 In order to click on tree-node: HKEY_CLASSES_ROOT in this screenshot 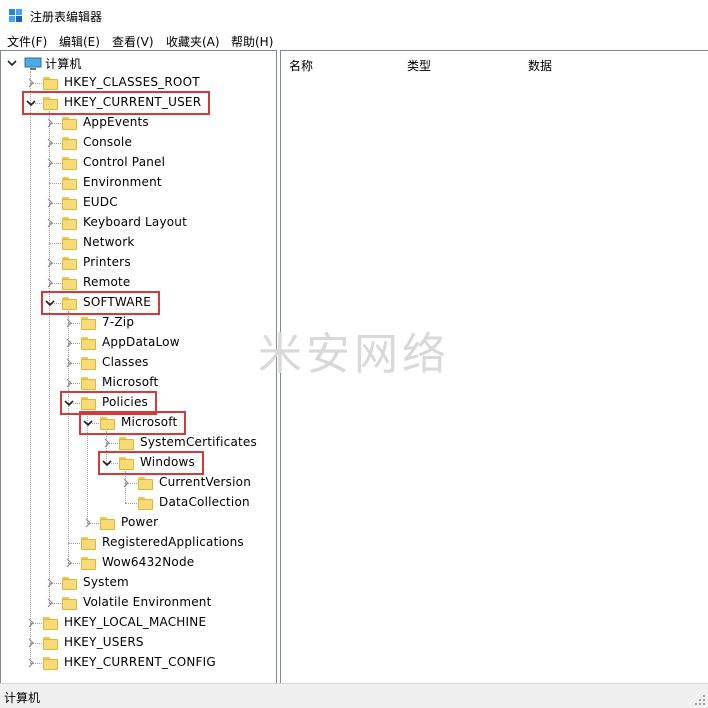, I will do `click(138, 83)`.